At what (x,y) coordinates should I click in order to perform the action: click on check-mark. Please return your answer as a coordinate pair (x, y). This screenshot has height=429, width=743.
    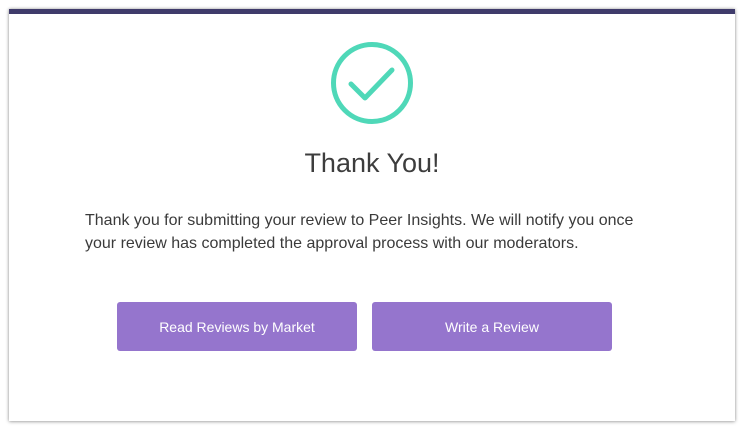
    Looking at the image, I should click on (371, 84).